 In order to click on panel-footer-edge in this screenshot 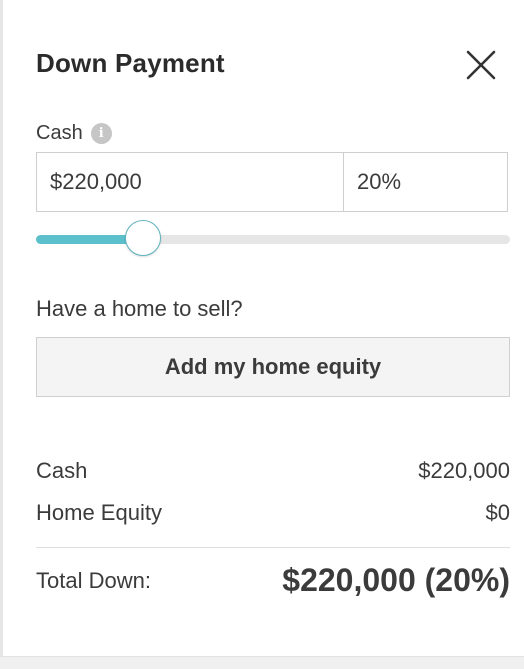, I will do `click(262, 662)`.